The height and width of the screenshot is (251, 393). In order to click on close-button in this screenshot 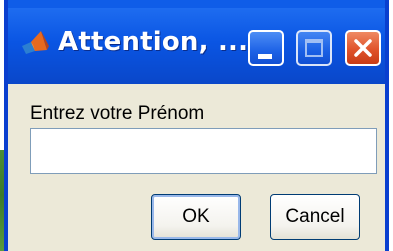, I will do `click(363, 48)`.